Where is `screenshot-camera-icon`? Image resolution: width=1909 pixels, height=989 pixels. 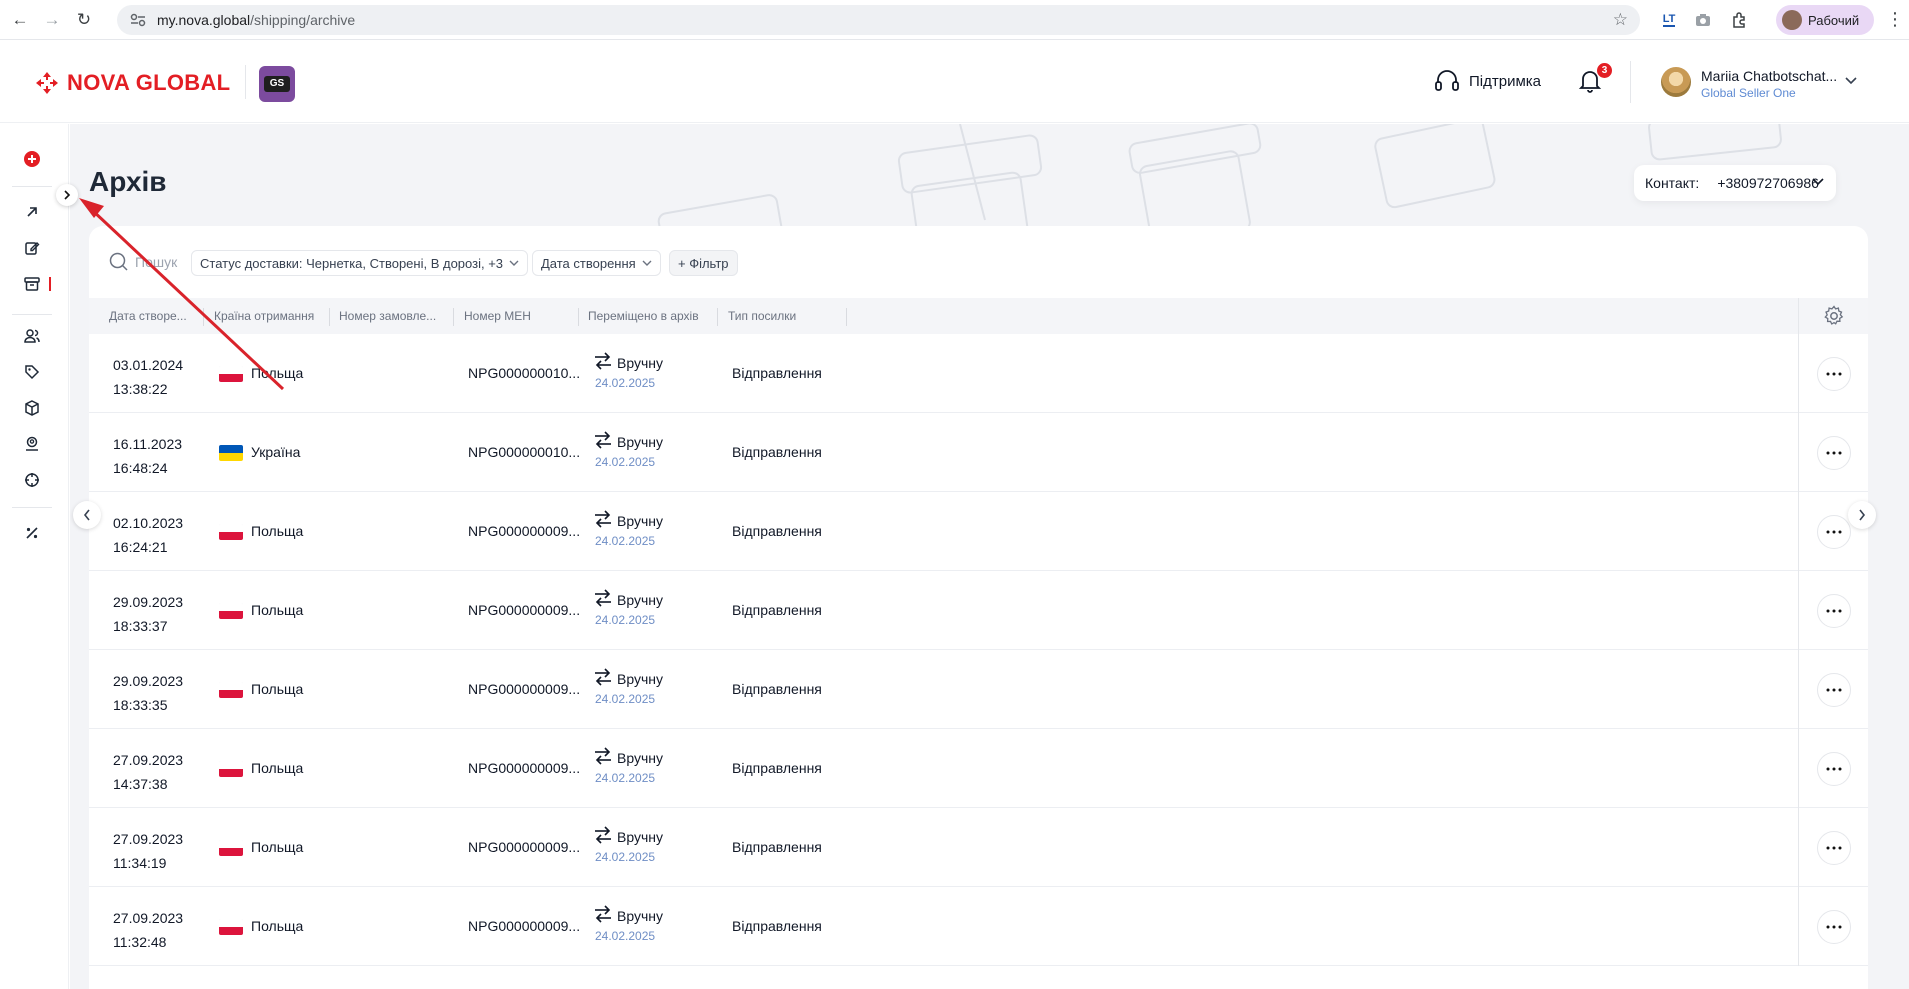
screenshot-camera-icon is located at coordinates (1703, 20).